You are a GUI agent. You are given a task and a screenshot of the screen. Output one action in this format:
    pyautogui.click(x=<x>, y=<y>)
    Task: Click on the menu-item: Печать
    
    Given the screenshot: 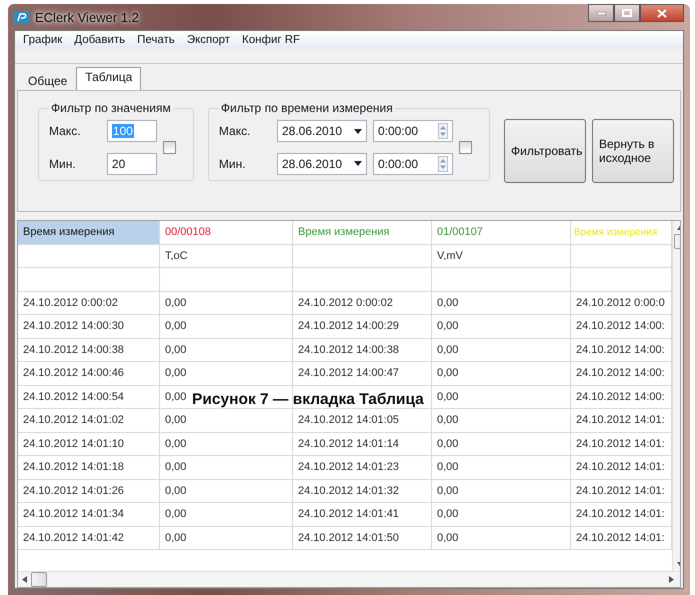 What is the action you would take?
    pyautogui.click(x=156, y=40)
    